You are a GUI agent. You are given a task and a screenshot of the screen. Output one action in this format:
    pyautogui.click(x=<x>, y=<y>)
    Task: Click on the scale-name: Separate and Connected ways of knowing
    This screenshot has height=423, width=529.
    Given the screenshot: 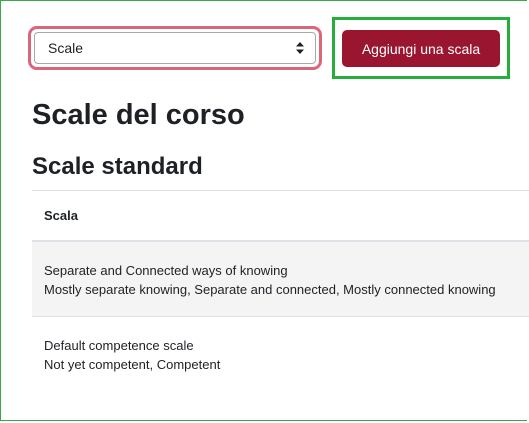 What is the action you would take?
    pyautogui.click(x=166, y=270)
    